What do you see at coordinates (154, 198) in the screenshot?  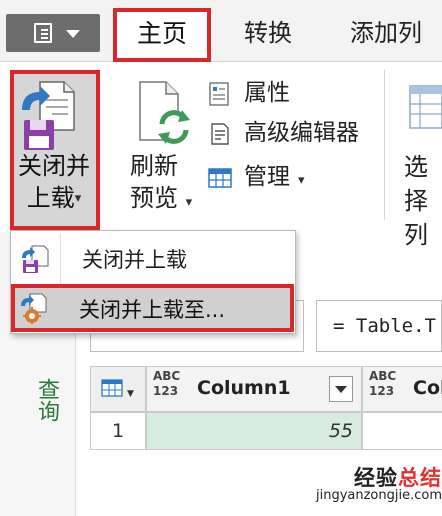 I see `refresh-label-line2: 预览` at bounding box center [154, 198].